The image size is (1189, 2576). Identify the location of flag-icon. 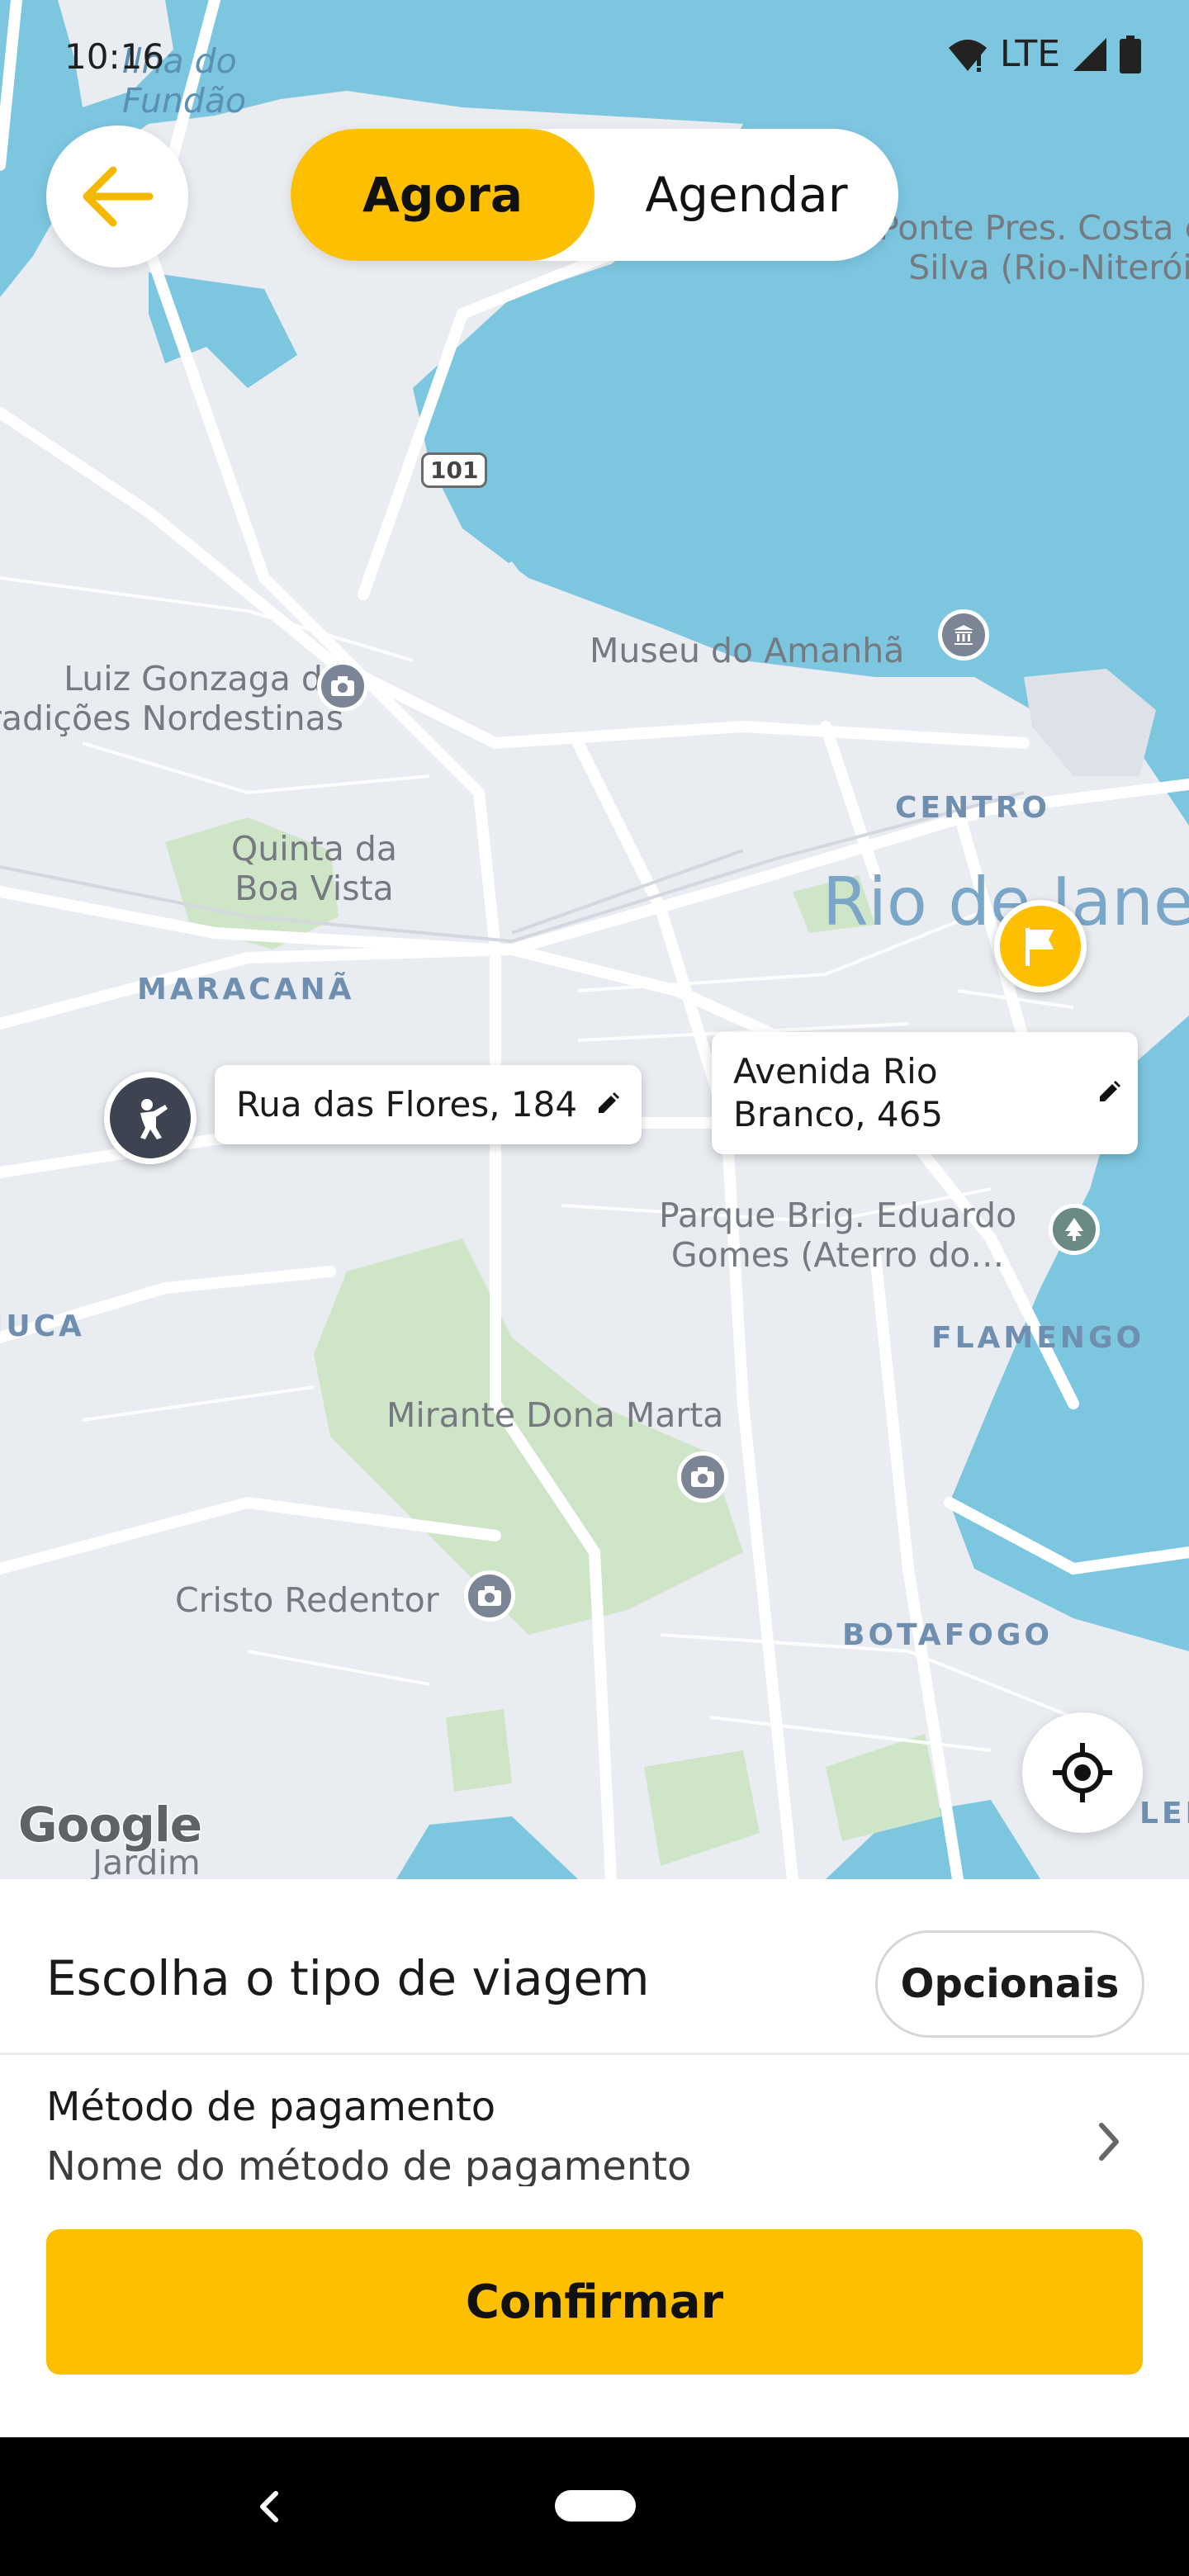
(1040, 946).